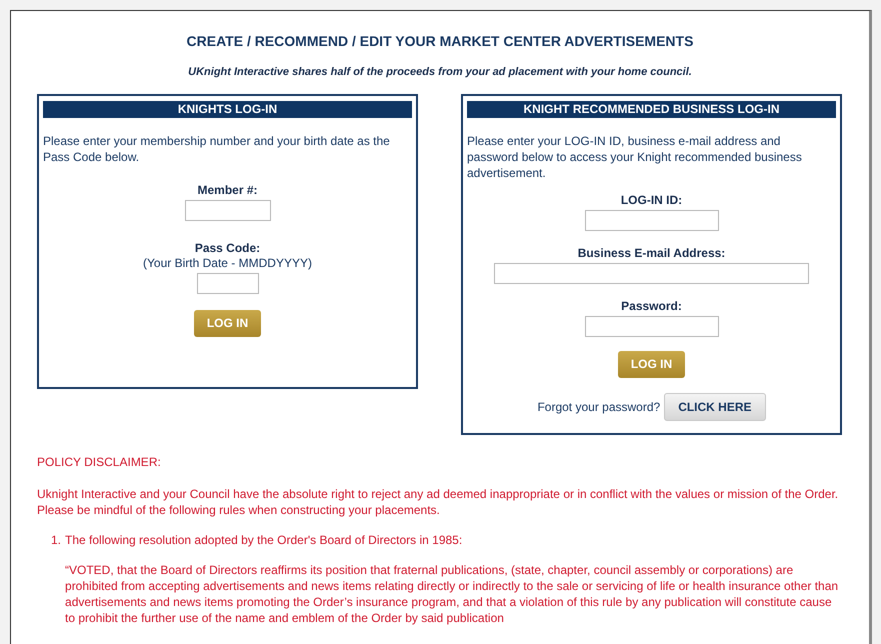 Image resolution: width=881 pixels, height=644 pixels. What do you see at coordinates (651, 306) in the screenshot?
I see `field-label: Password:` at bounding box center [651, 306].